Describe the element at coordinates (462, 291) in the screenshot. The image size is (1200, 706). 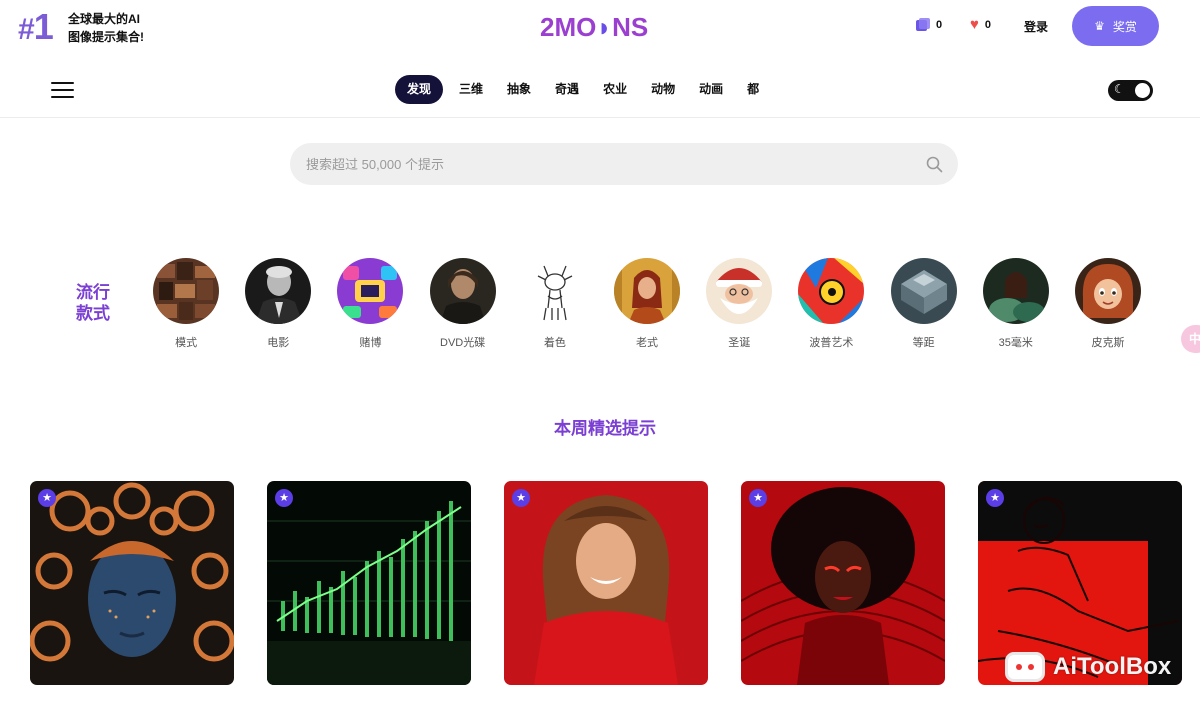
I see `style-thumb-dvd` at that location.